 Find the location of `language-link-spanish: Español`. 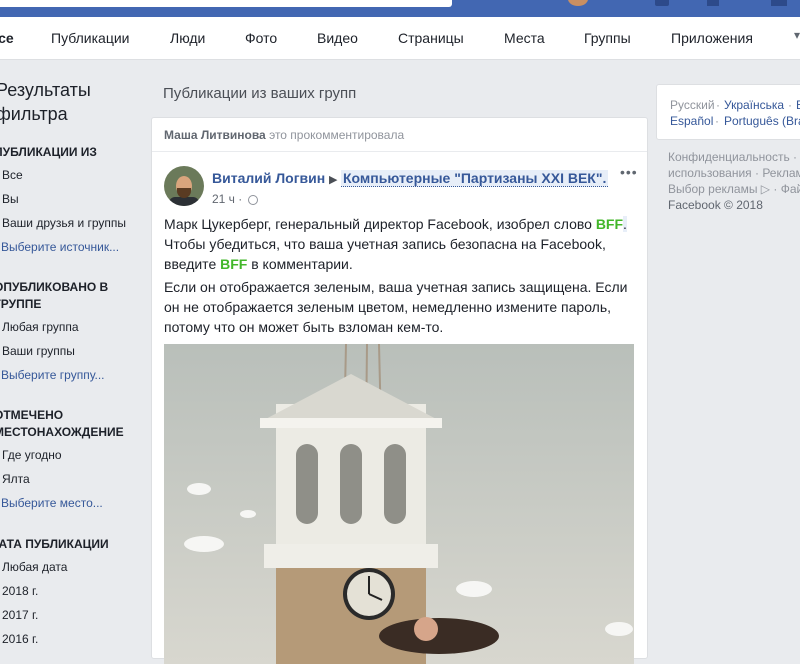

language-link-spanish: Español is located at coordinates (691, 121).